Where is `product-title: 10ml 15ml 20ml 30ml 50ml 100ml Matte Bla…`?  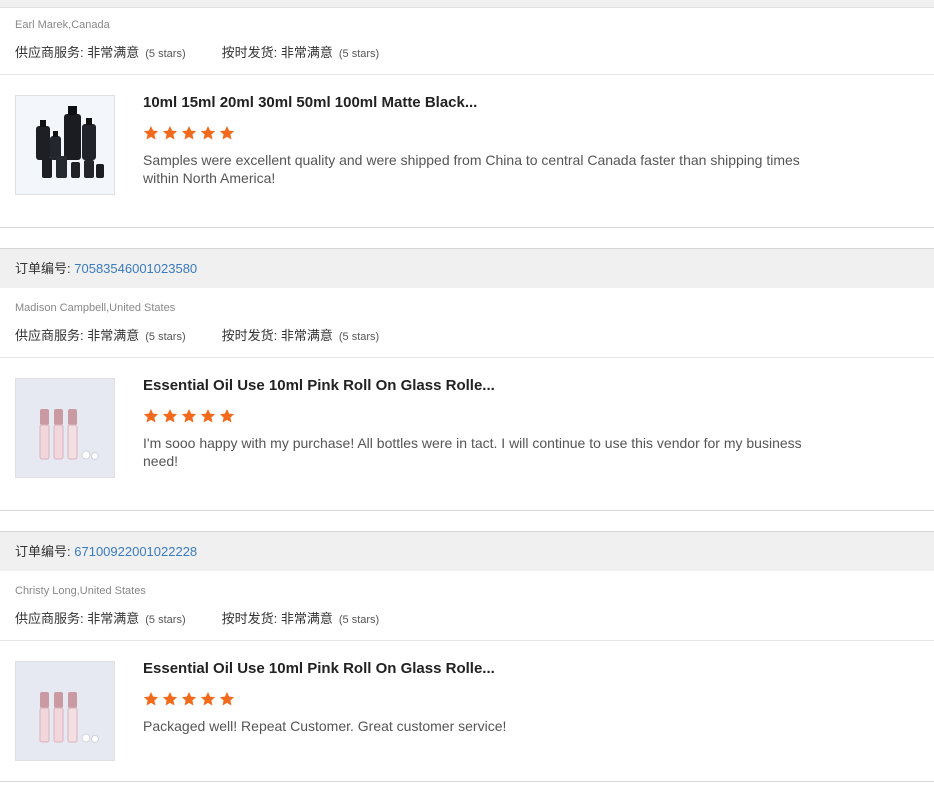 product-title: 10ml 15ml 20ml 30ml 50ml 100ml Matte Bla… is located at coordinates (310, 102).